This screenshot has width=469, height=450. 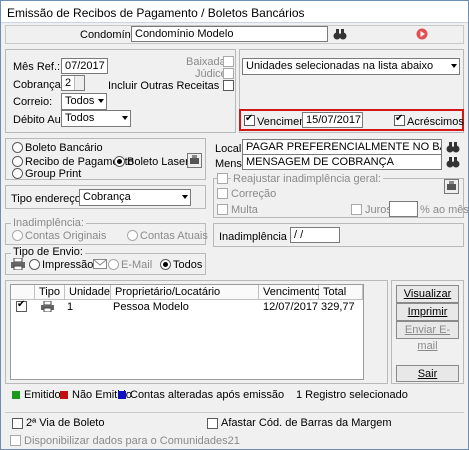 I want to click on tipo-endereco-label: Tipo endereço:, so click(x=47, y=199).